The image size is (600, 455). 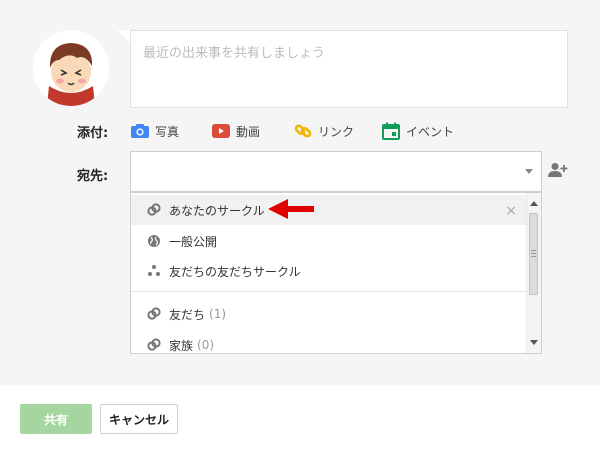 I want to click on post-box-pointer, so click(x=124, y=37).